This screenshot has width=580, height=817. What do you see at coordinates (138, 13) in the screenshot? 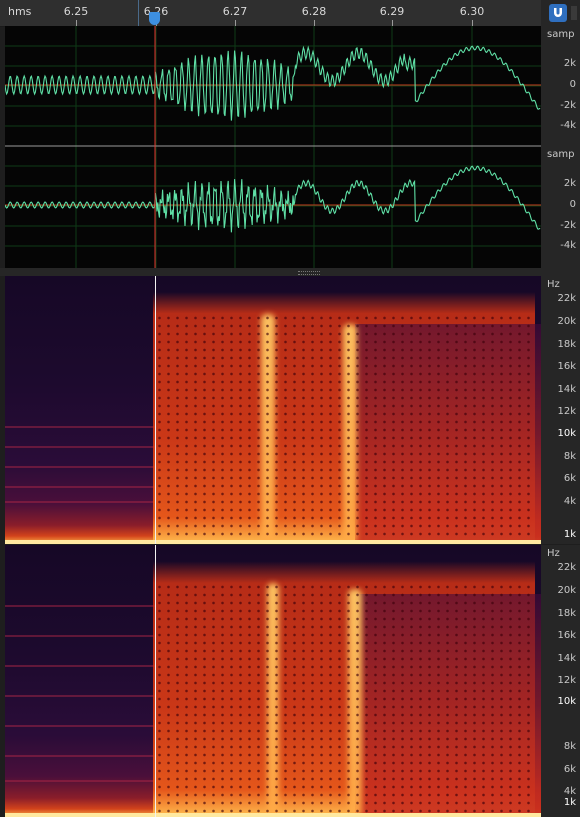
I see `ruler-divider` at bounding box center [138, 13].